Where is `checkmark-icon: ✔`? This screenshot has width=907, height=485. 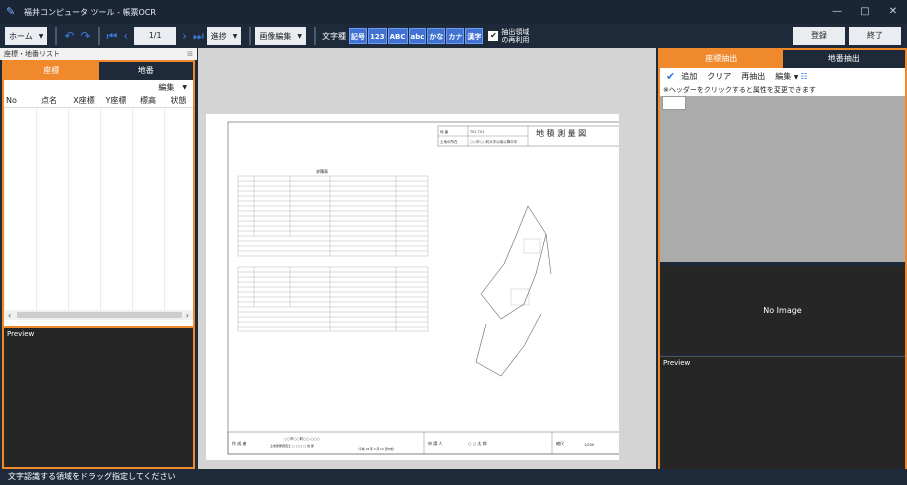 checkmark-icon: ✔ is located at coordinates (670, 76).